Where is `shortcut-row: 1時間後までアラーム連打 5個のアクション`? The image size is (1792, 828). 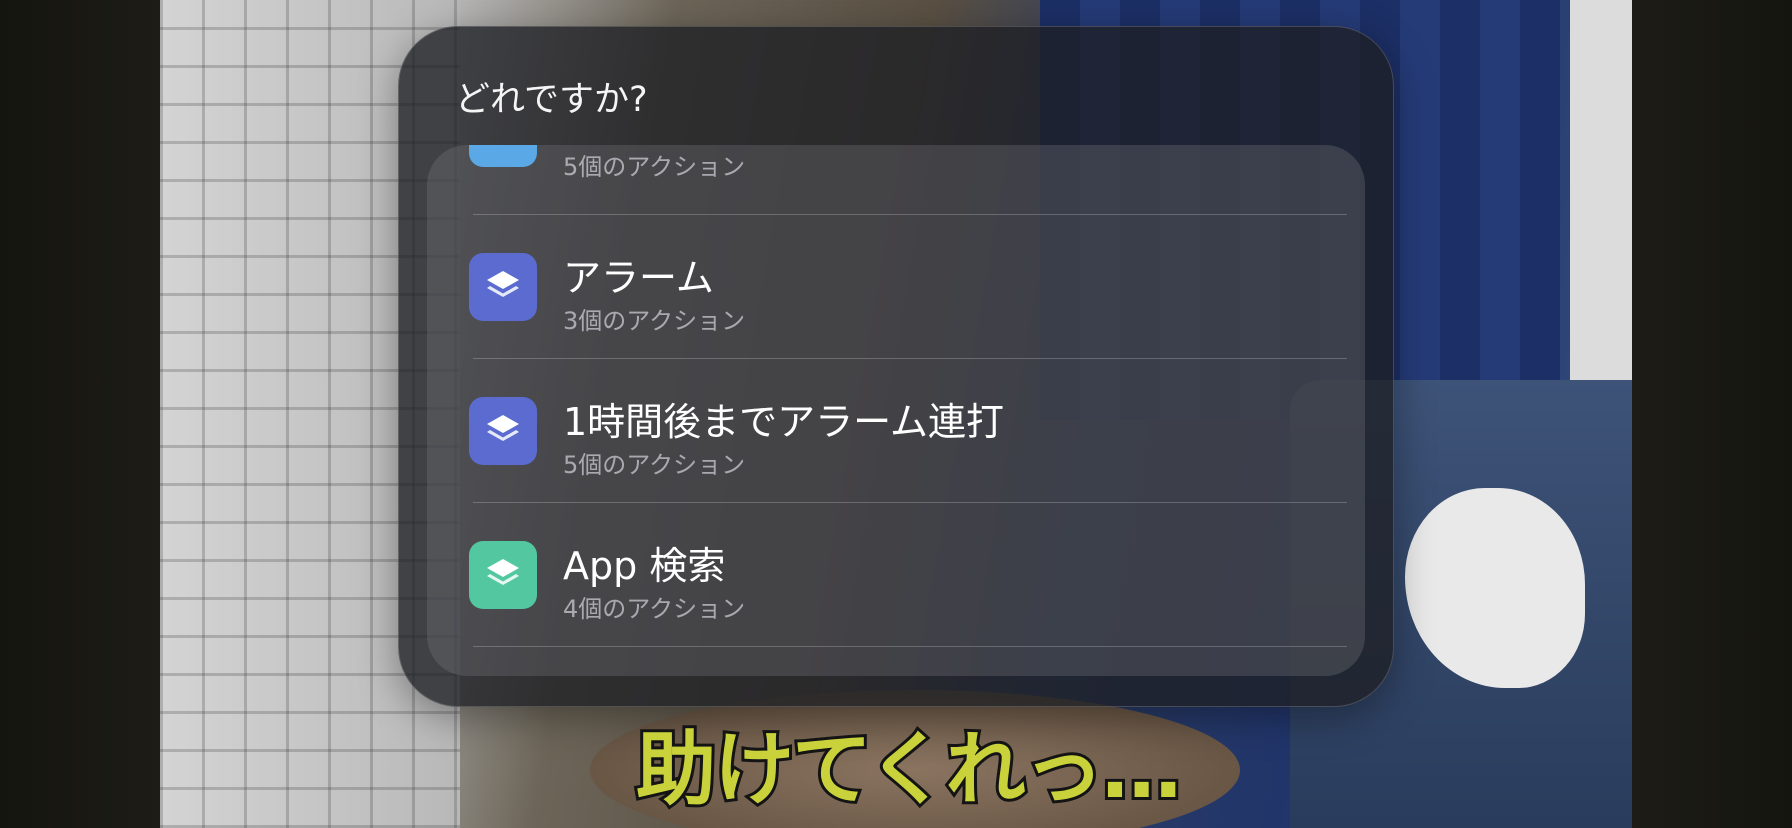
shortcut-row: 1時間後までアラーム連打 5個のアクション is located at coordinates (896, 431).